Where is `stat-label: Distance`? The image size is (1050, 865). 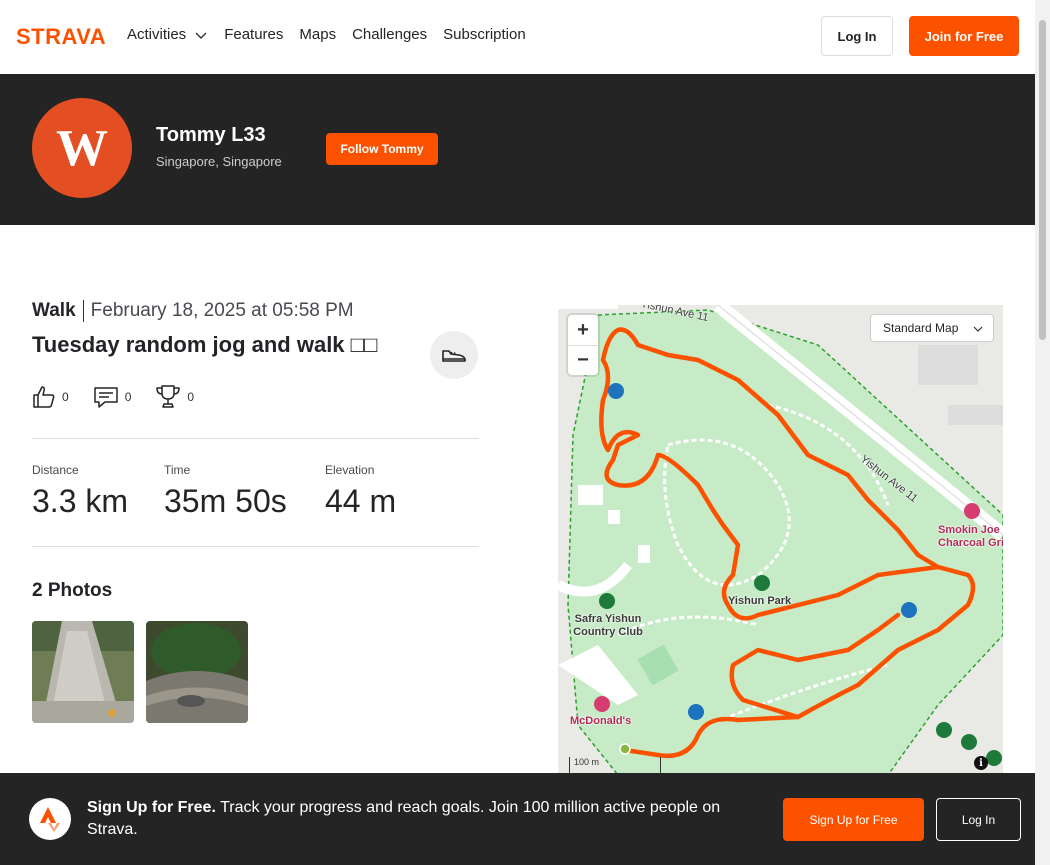
stat-label: Distance is located at coordinates (55, 470).